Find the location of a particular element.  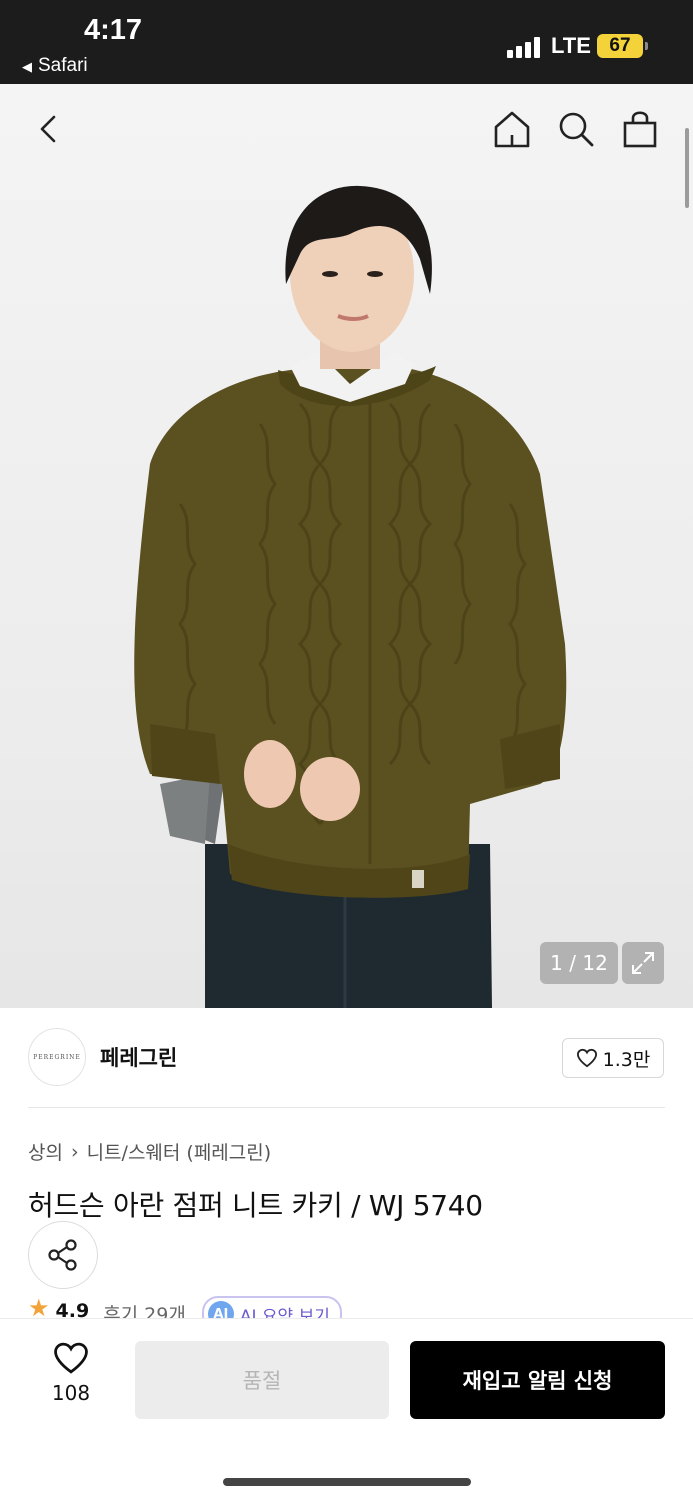

wishlist-button: 108 is located at coordinates (71, 1373).